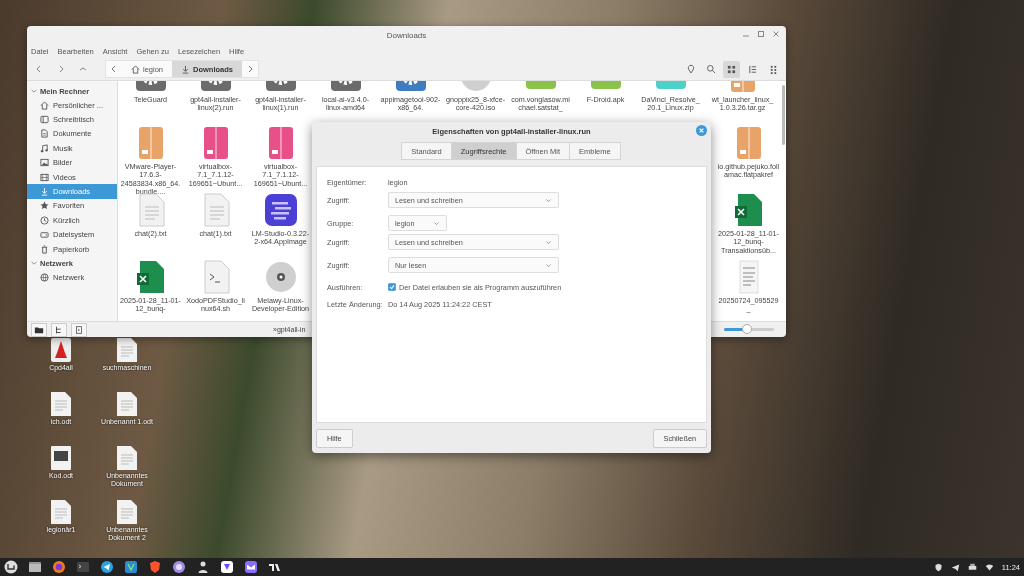 Image resolution: width=1024 pixels, height=576 pixels. What do you see at coordinates (44, 148) in the screenshot?
I see `music-note-icon` at bounding box center [44, 148].